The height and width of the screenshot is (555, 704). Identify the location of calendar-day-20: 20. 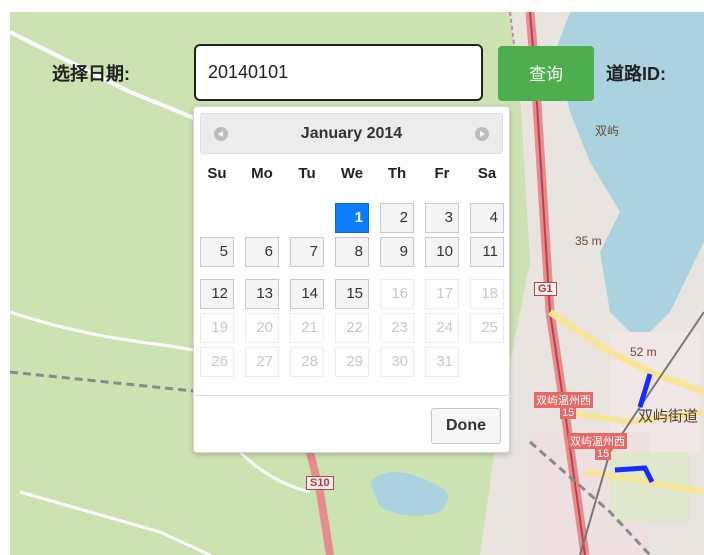
(262, 328).